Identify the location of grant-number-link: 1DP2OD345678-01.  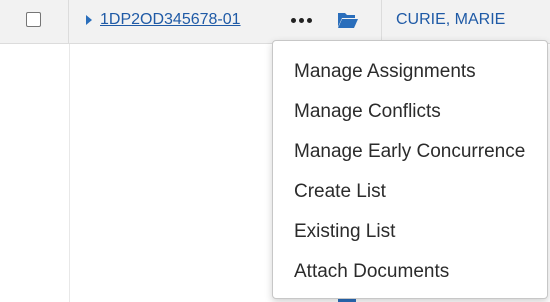
(170, 20).